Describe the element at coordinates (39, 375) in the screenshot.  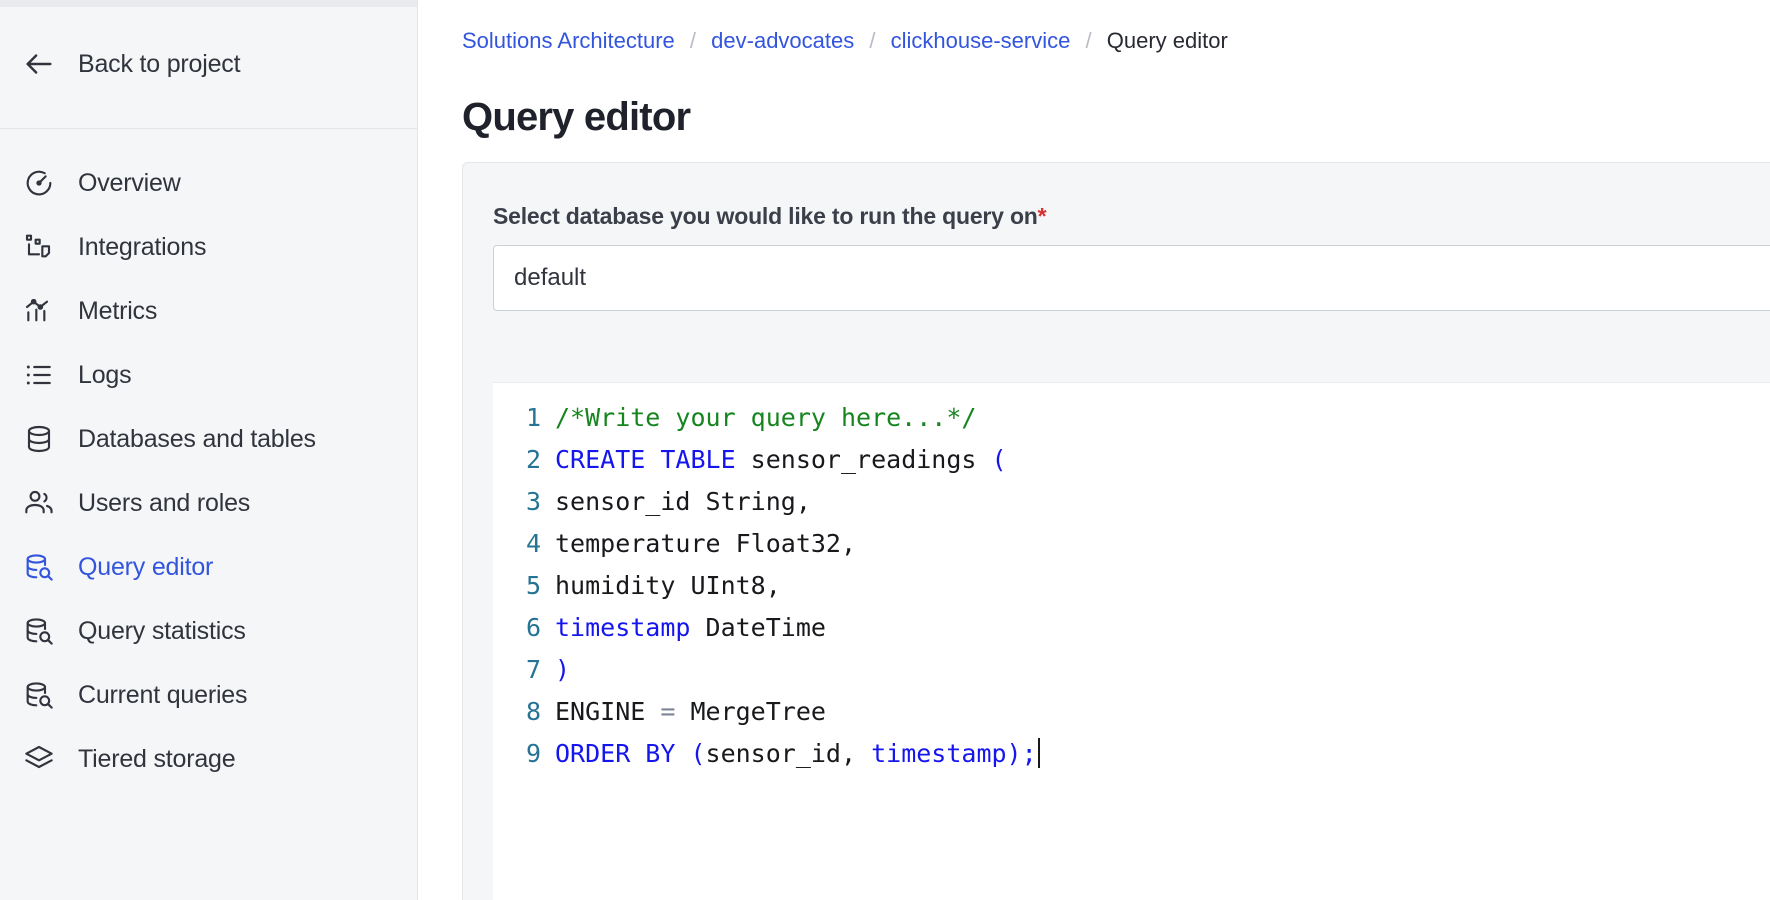
I see `list-icon` at that location.